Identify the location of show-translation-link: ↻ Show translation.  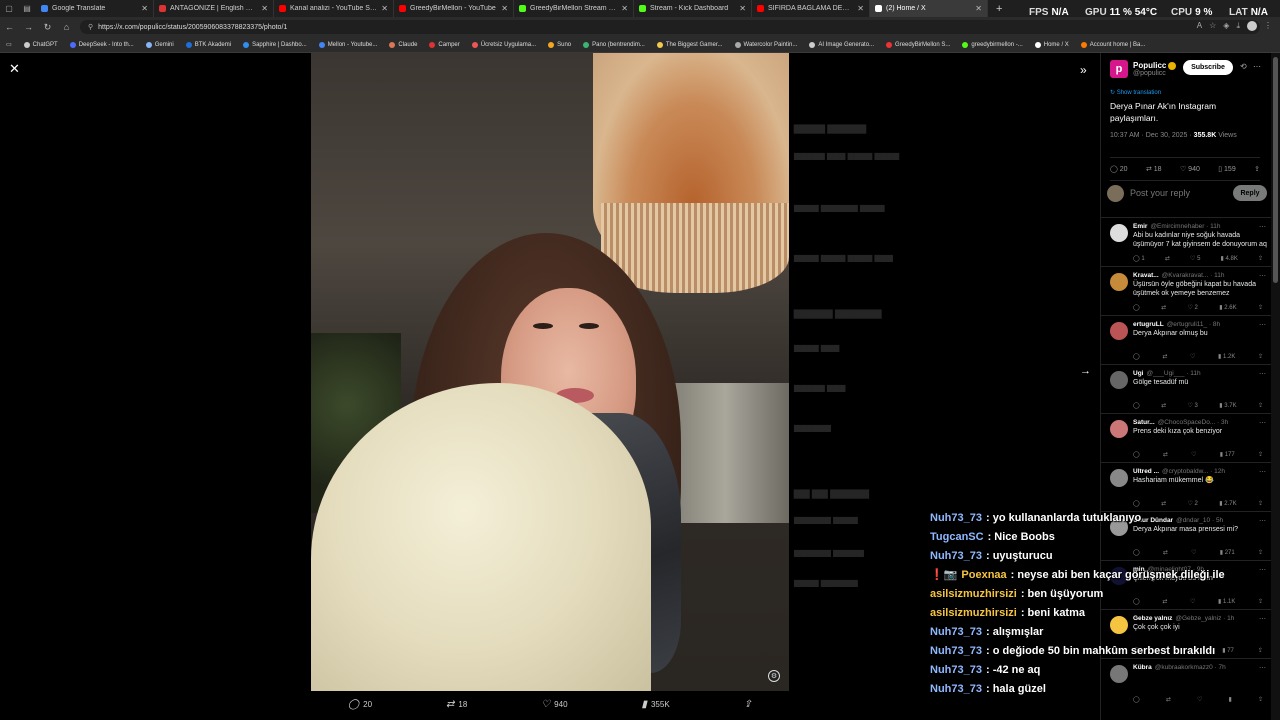
(1135, 92).